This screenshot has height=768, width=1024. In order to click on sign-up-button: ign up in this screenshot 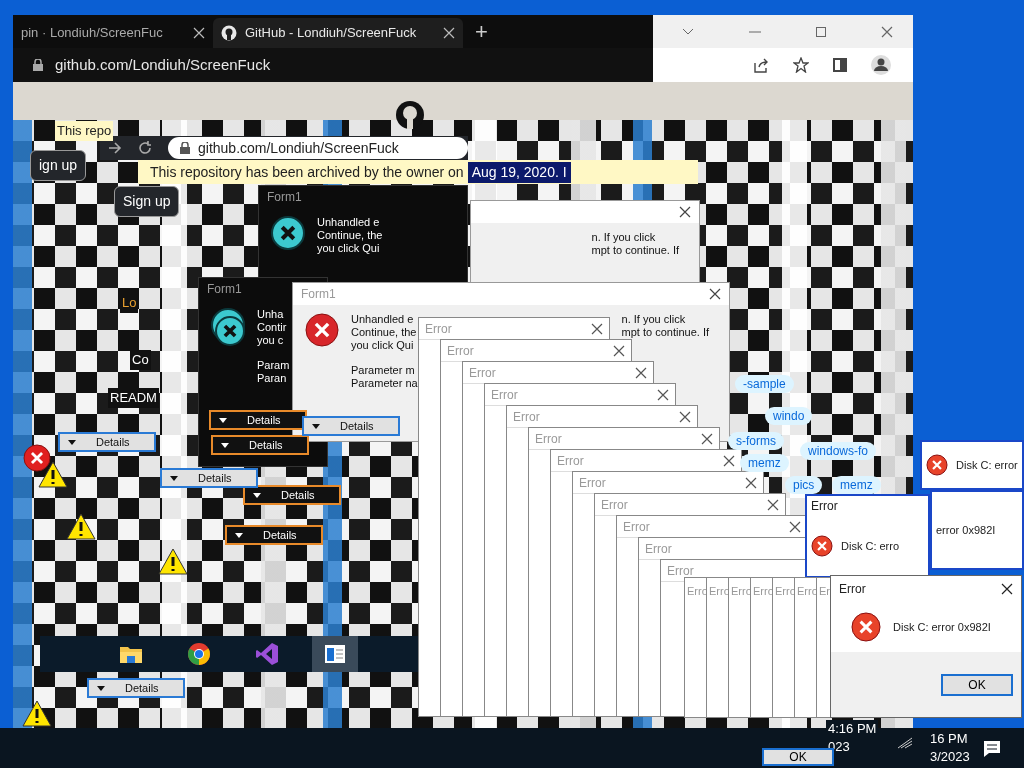, I will do `click(58, 165)`.